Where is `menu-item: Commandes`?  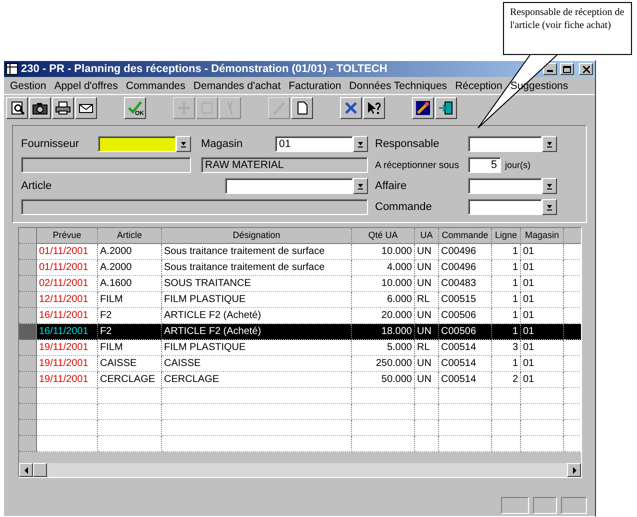 menu-item: Commandes is located at coordinates (156, 86).